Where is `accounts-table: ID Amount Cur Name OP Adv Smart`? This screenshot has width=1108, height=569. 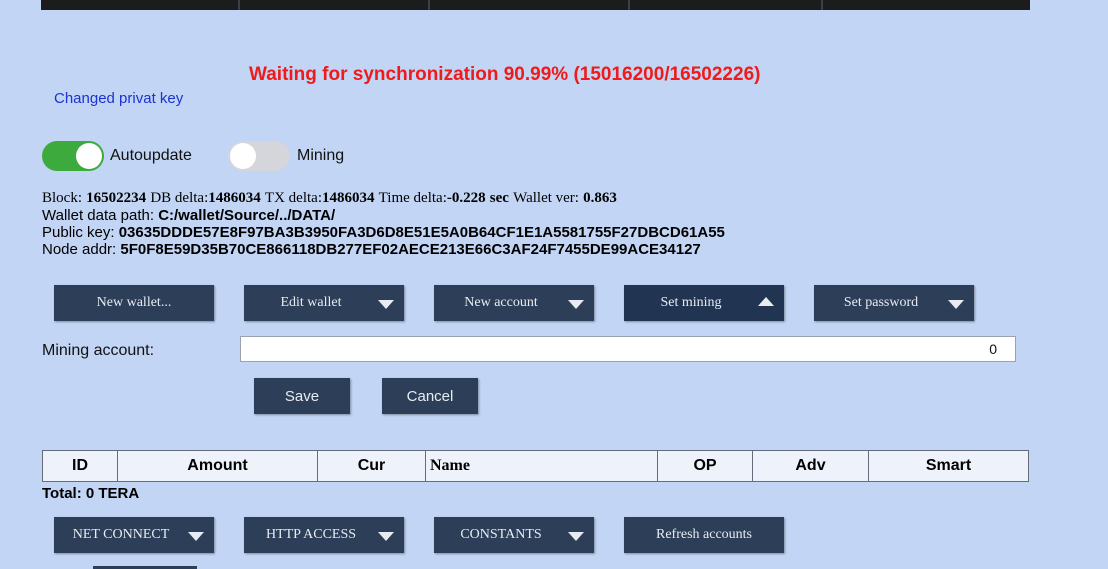 accounts-table: ID Amount Cur Name OP Adv Smart is located at coordinates (535, 466).